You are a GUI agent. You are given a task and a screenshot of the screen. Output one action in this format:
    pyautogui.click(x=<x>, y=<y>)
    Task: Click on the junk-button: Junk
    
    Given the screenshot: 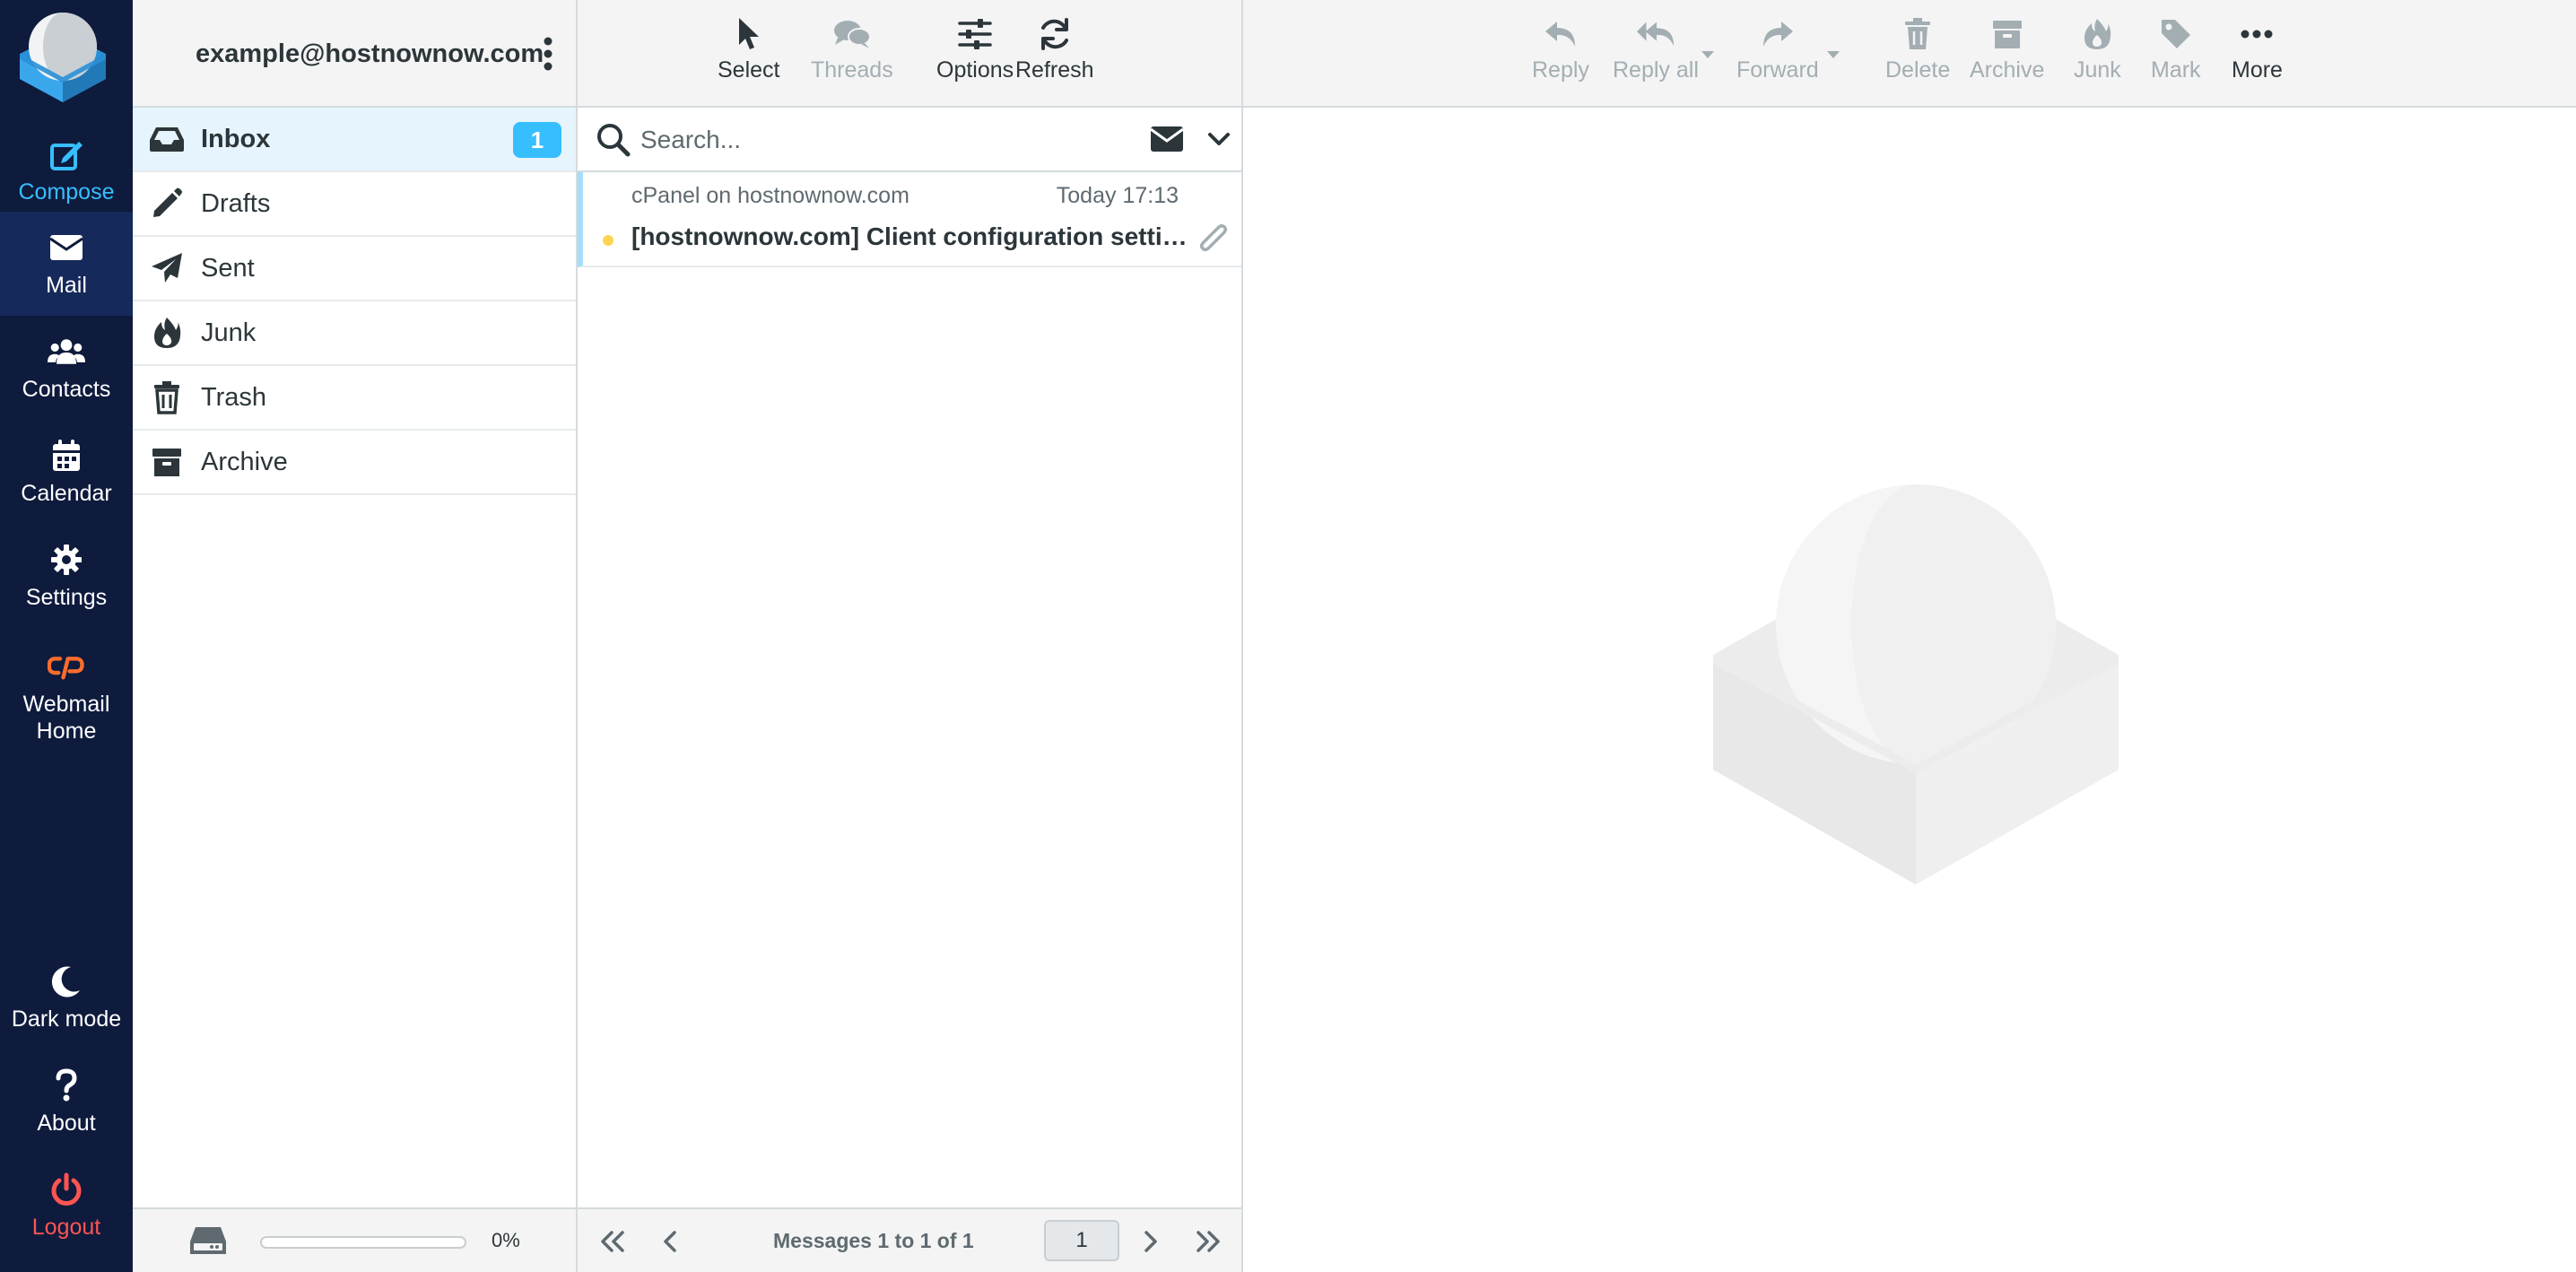 What is the action you would take?
    pyautogui.click(x=2097, y=54)
    